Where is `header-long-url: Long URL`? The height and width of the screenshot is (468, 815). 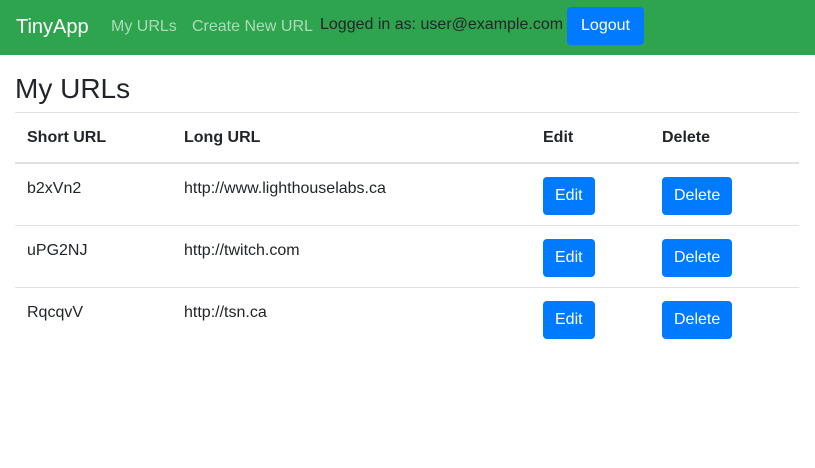
header-long-url: Long URL is located at coordinates (351, 138).